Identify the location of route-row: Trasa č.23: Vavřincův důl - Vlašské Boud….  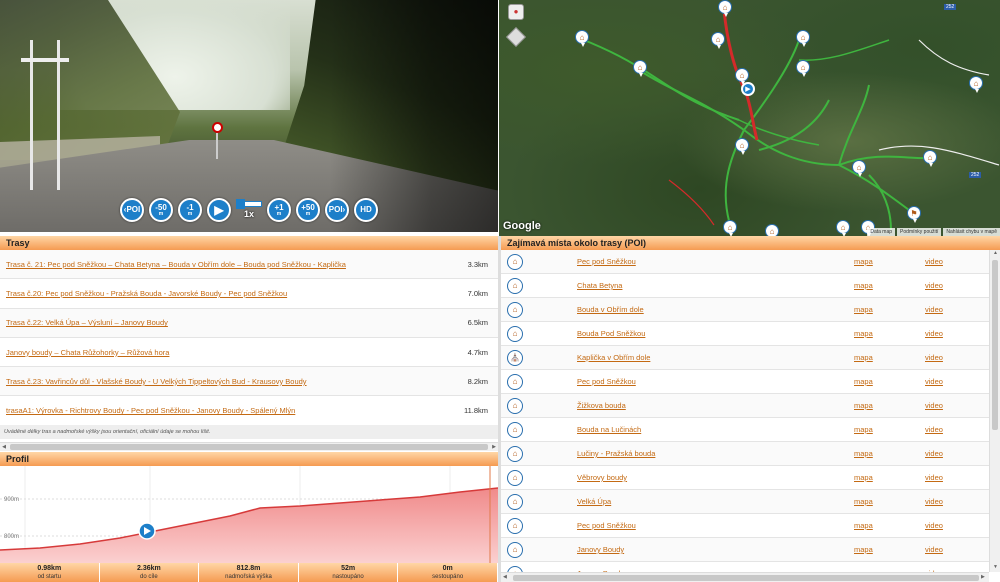
(249, 382).